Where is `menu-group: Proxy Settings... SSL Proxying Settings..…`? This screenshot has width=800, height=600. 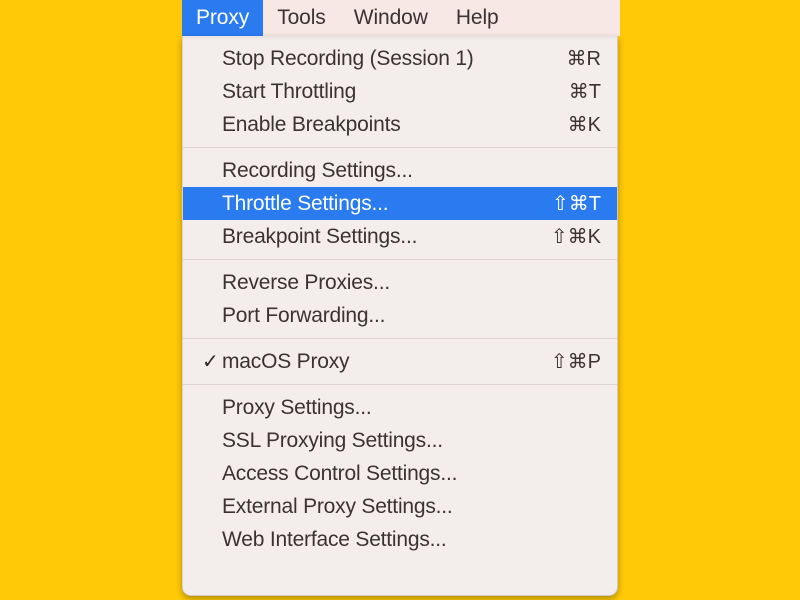 menu-group: Proxy Settings... SSL Proxying Settings..… is located at coordinates (400, 473).